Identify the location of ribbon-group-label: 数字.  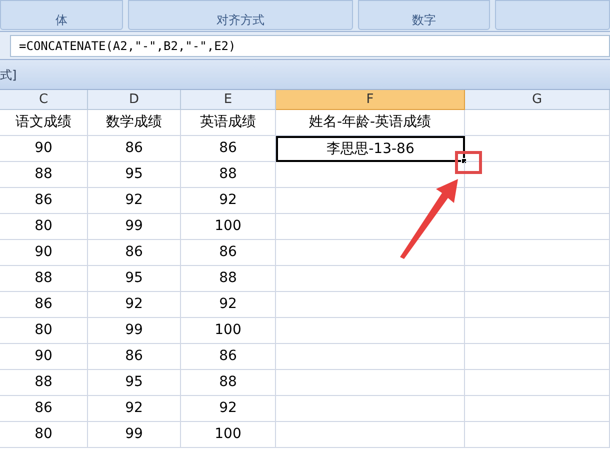
(424, 20).